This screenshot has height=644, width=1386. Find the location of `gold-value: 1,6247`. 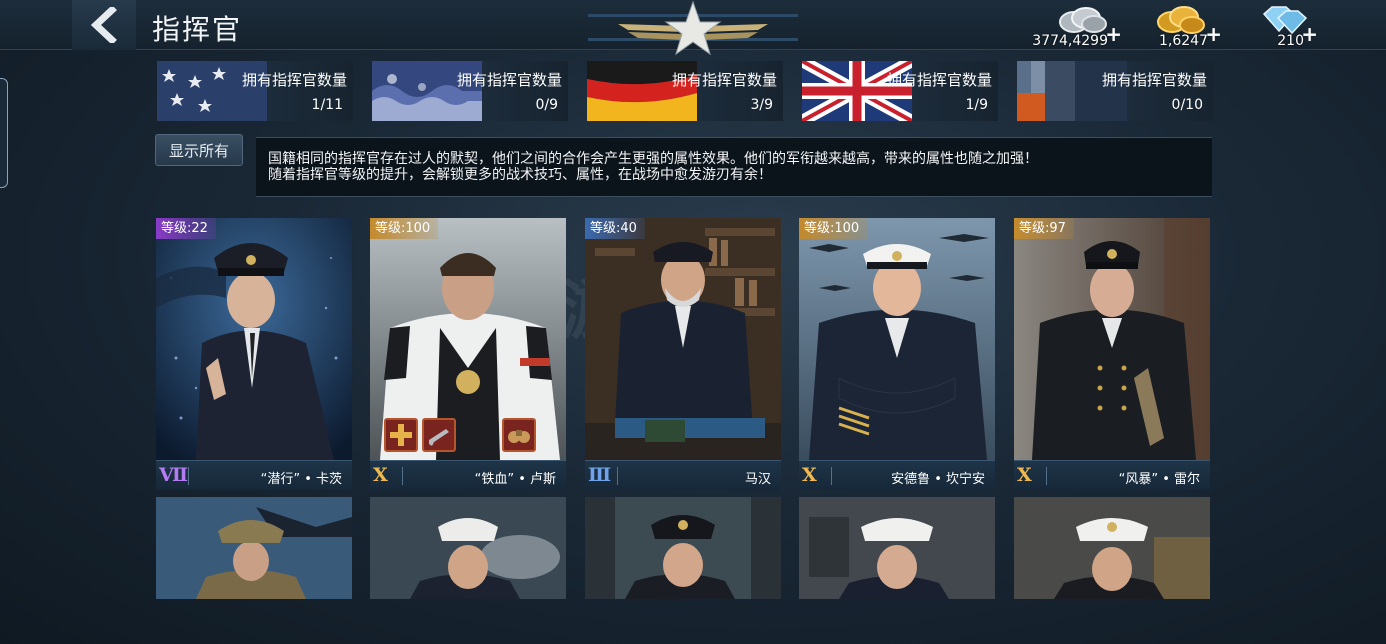

gold-value: 1,6247 is located at coordinates (1183, 41).